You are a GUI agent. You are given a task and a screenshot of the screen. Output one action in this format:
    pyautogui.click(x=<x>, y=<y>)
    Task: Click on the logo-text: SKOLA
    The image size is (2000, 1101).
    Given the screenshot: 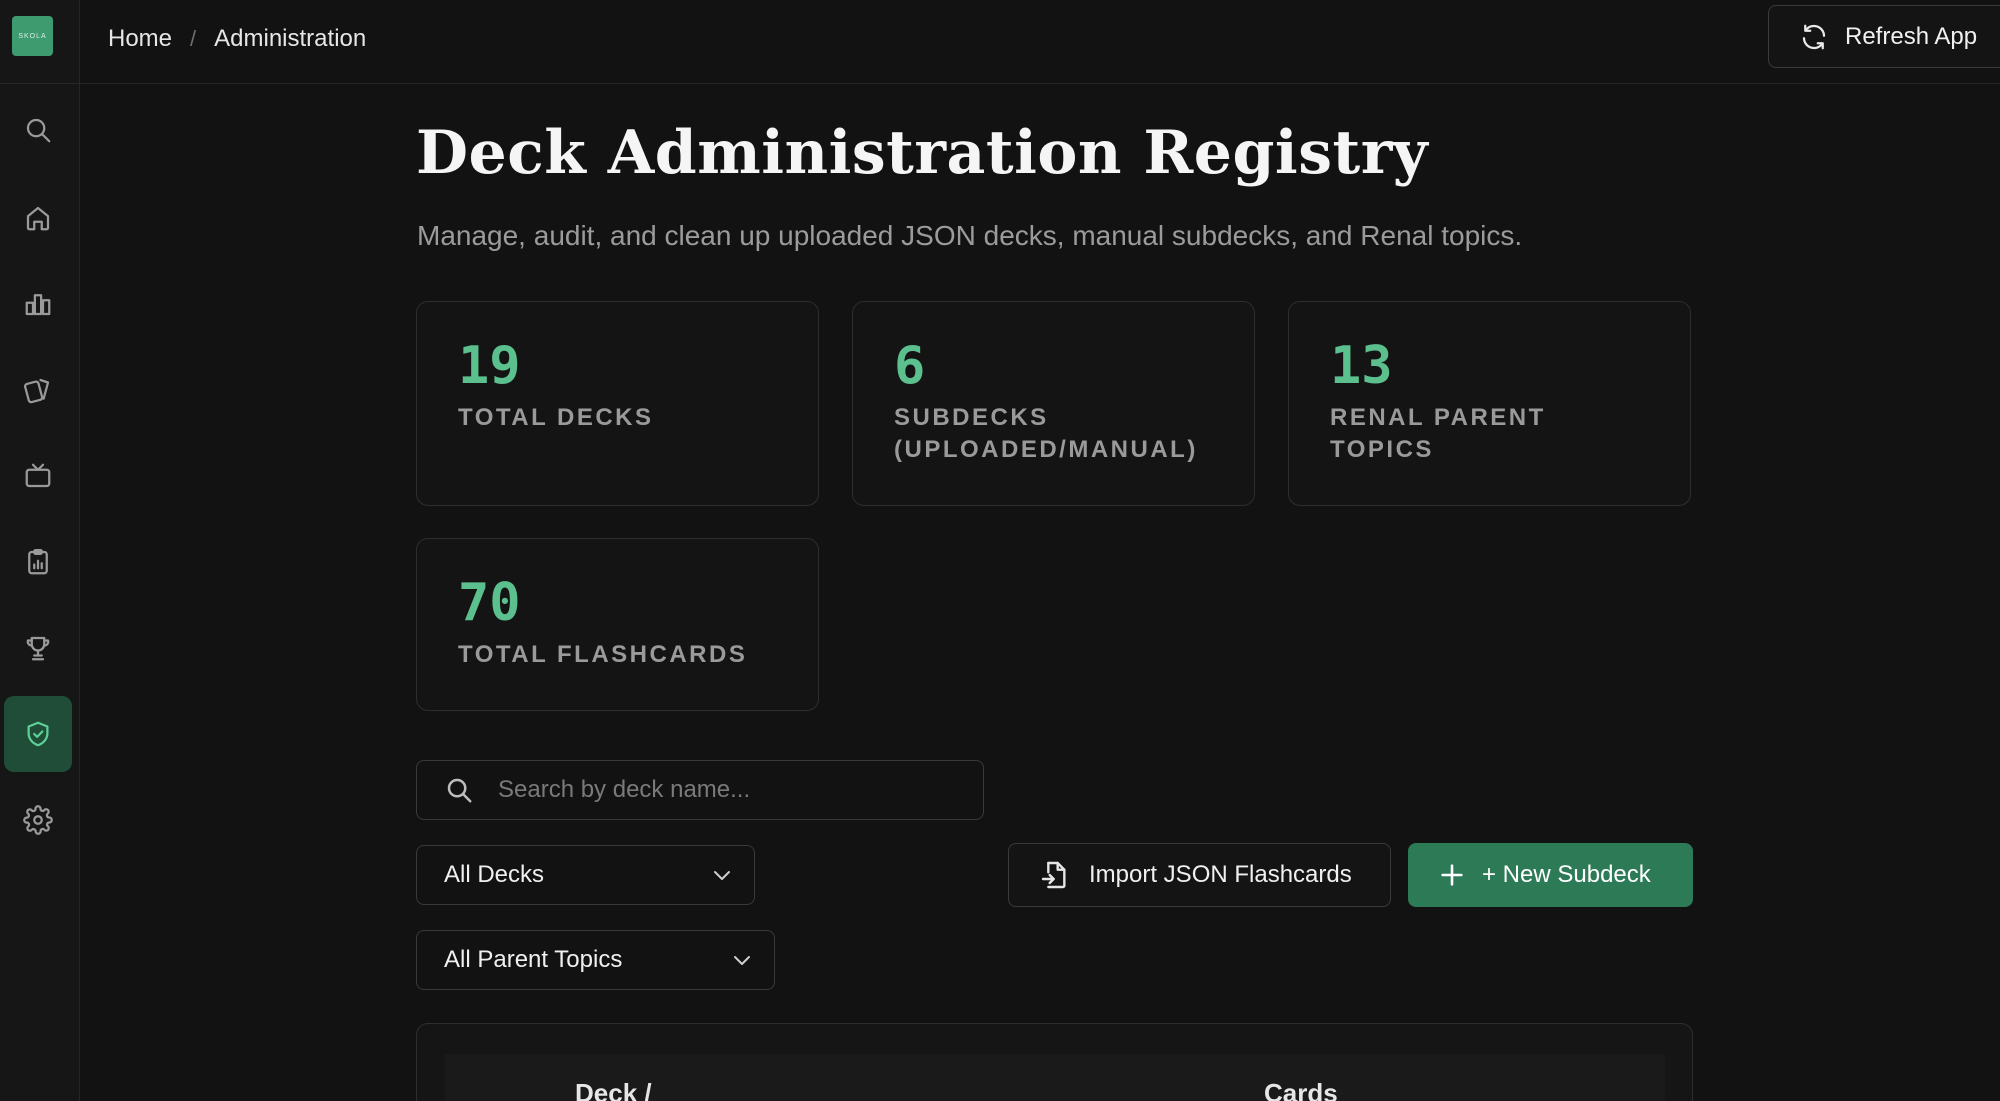 What is the action you would take?
    pyautogui.click(x=32, y=36)
    